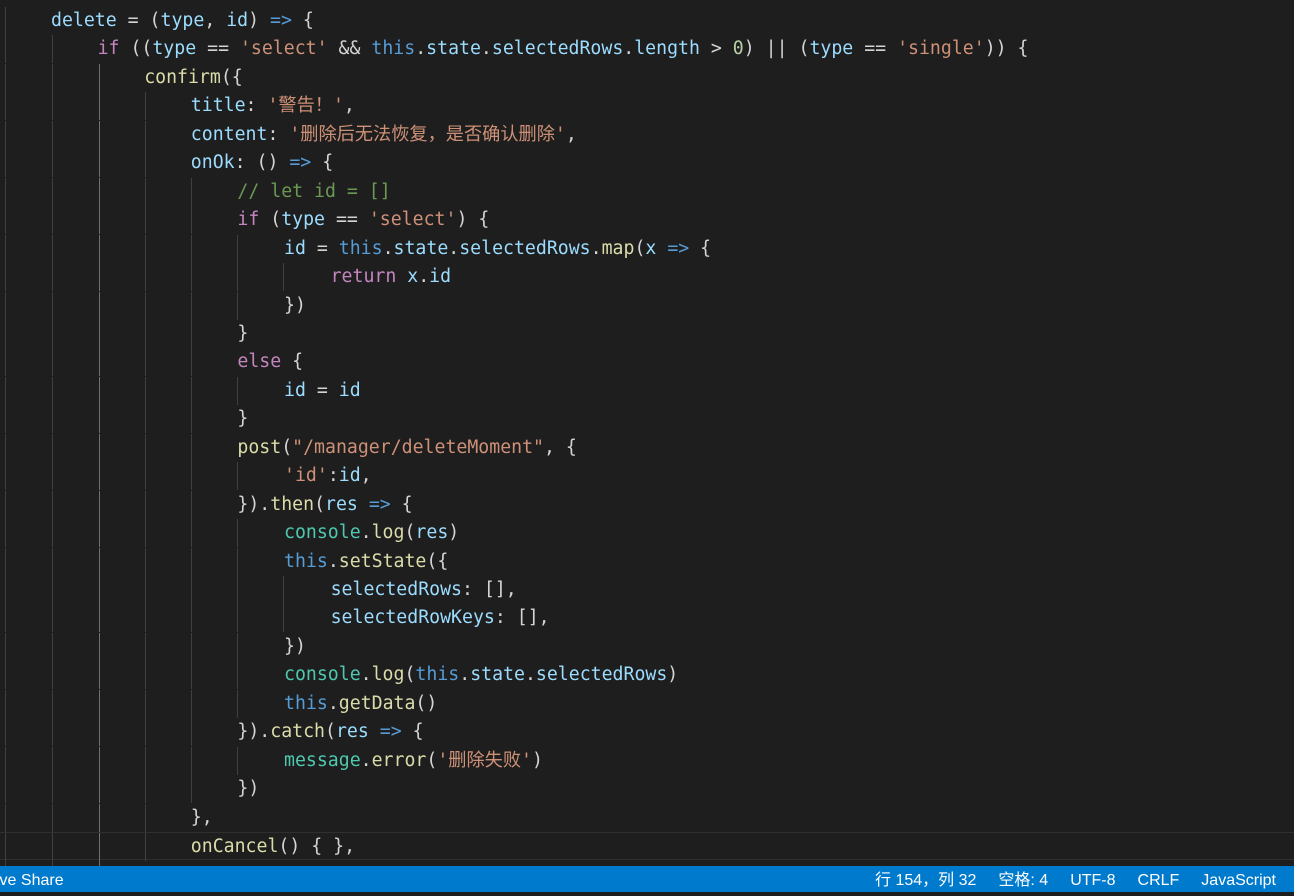 This screenshot has height=896, width=1294. I want to click on code-line: }).catch(res => {, so click(647, 732).